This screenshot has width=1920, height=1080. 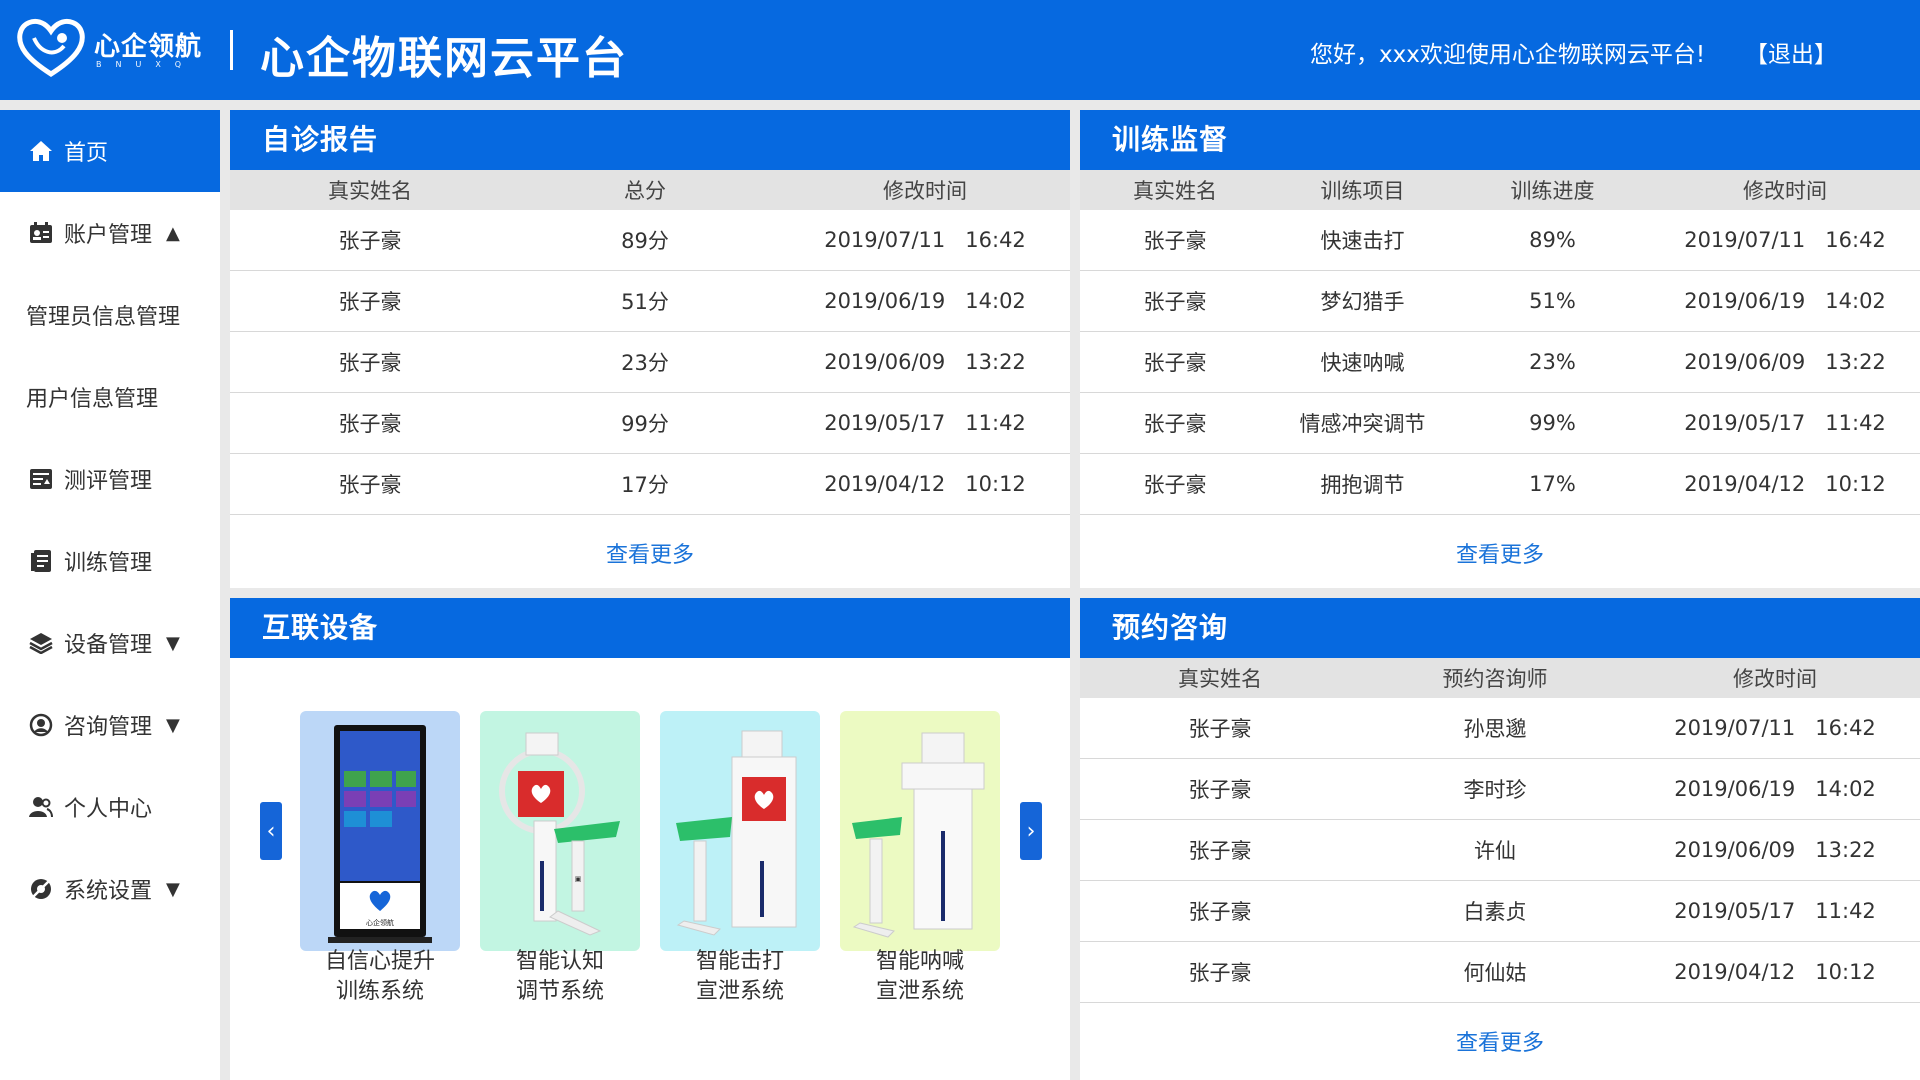 What do you see at coordinates (1362, 424) in the screenshot?
I see `cell-project: 情感冲突调节` at bounding box center [1362, 424].